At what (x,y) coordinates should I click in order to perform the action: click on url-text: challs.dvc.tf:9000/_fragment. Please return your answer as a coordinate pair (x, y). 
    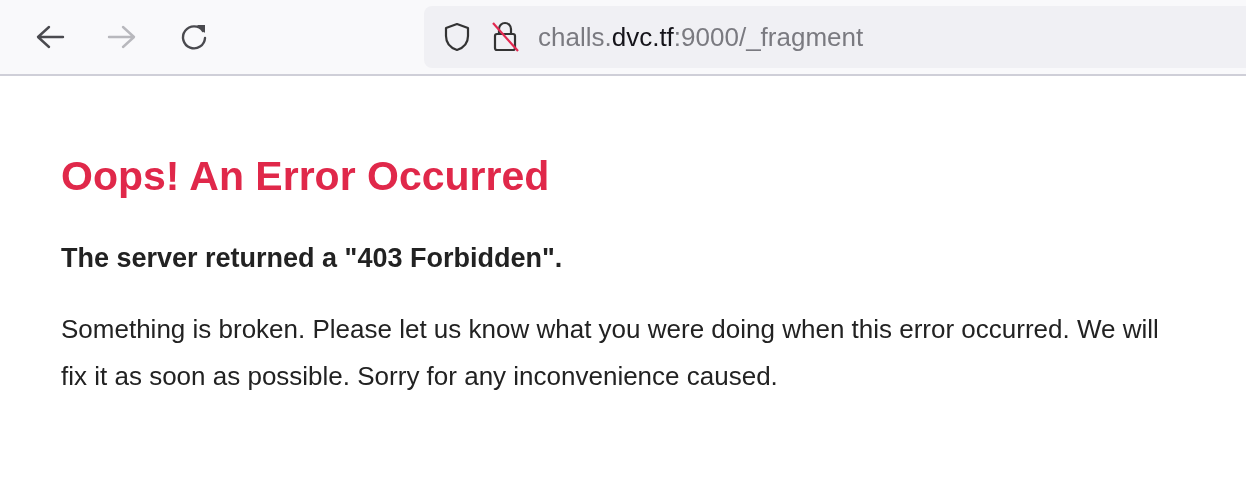
    Looking at the image, I should click on (701, 37).